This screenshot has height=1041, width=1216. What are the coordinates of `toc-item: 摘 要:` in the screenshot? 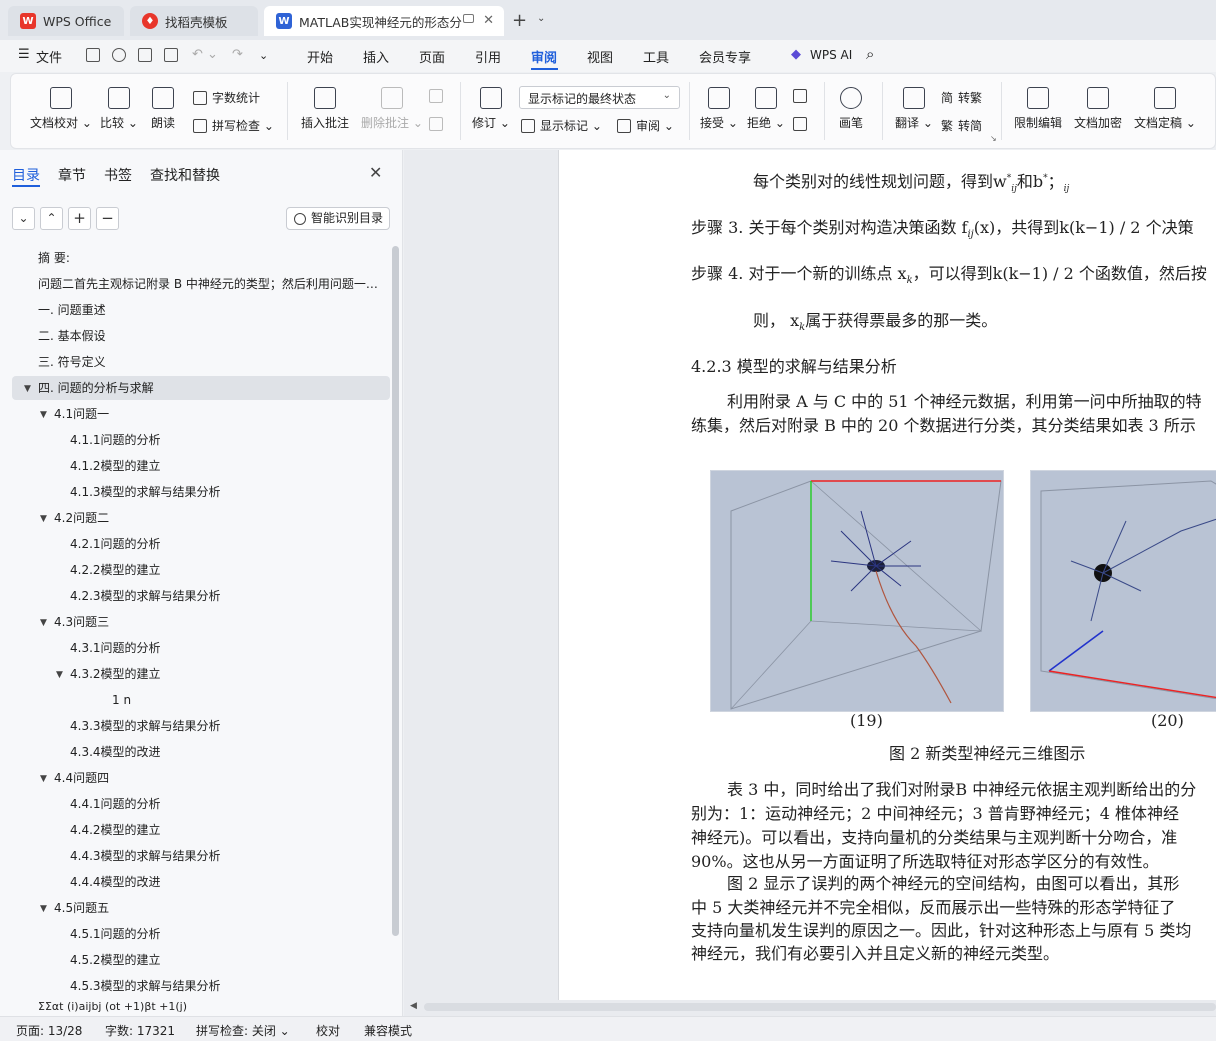 It's located at (208, 258).